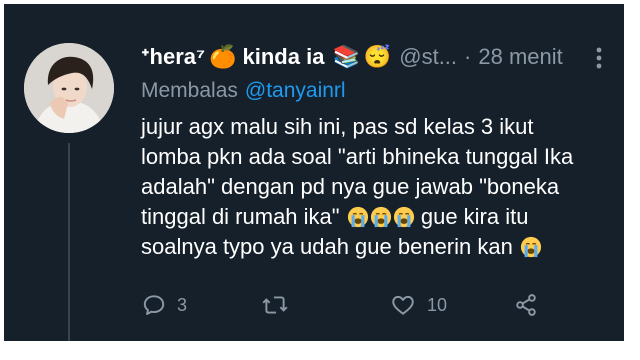 The image size is (640, 360). Describe the element at coordinates (182, 304) in the screenshot. I see `reply-count: 3` at that location.